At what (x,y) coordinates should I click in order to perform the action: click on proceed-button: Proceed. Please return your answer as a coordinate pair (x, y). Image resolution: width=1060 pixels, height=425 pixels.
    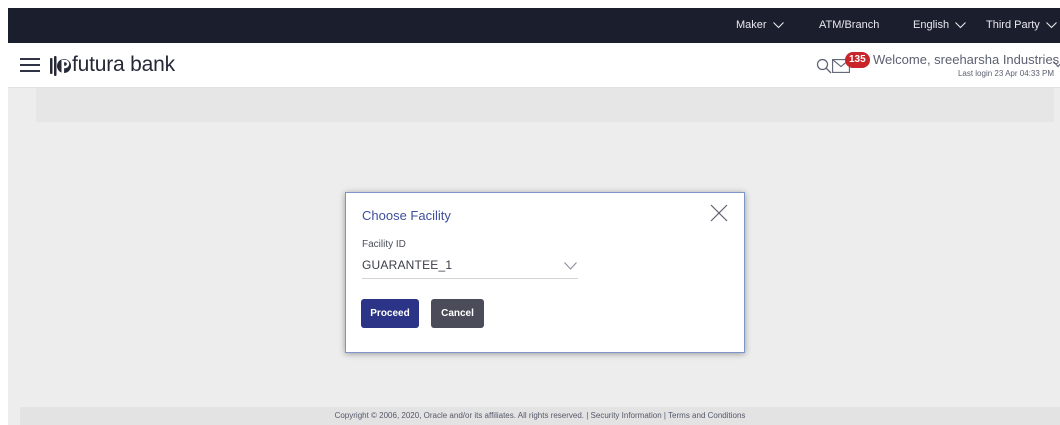
    Looking at the image, I should click on (390, 313).